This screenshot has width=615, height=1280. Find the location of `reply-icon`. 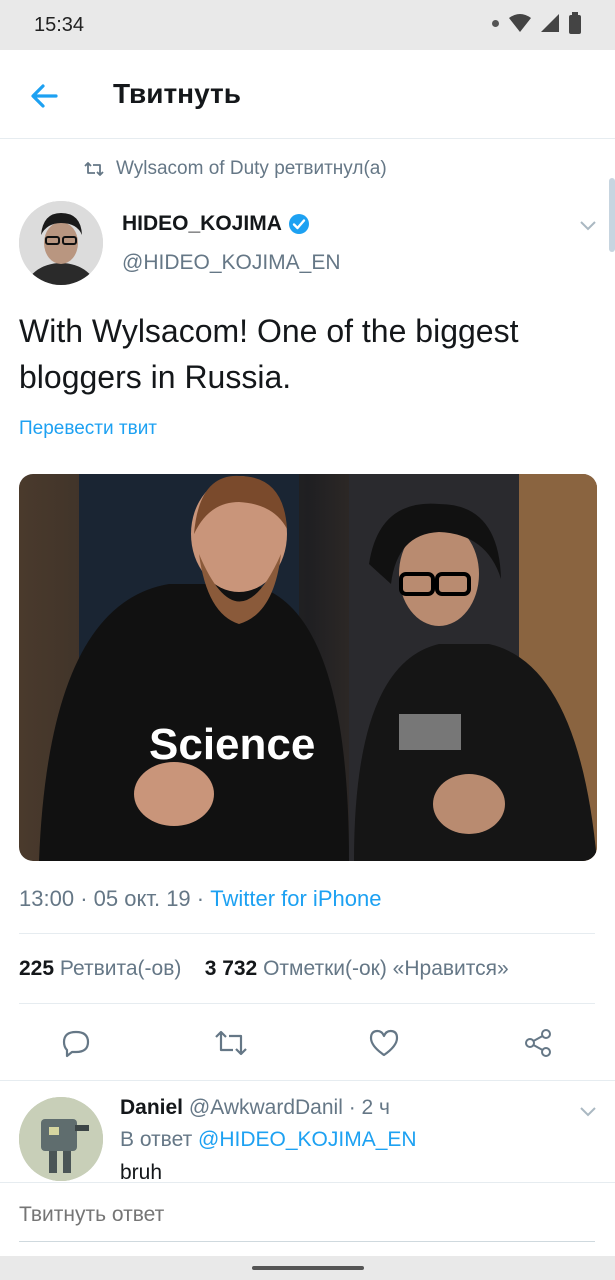

reply-icon is located at coordinates (76, 1044).